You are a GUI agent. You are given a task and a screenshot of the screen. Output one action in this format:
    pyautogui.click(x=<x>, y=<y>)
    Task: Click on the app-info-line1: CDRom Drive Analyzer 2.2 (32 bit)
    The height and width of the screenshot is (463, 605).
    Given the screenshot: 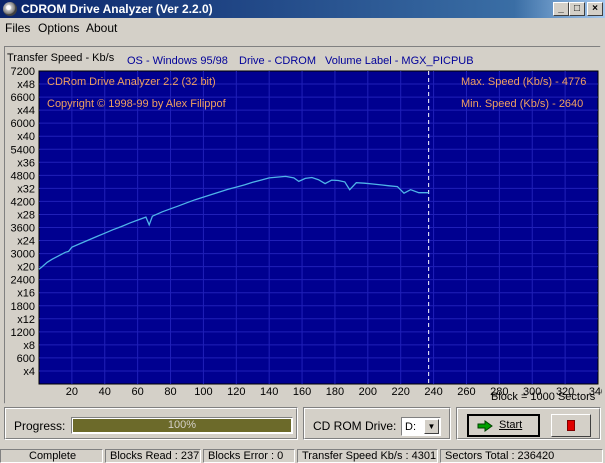 What is the action you would take?
    pyautogui.click(x=131, y=82)
    